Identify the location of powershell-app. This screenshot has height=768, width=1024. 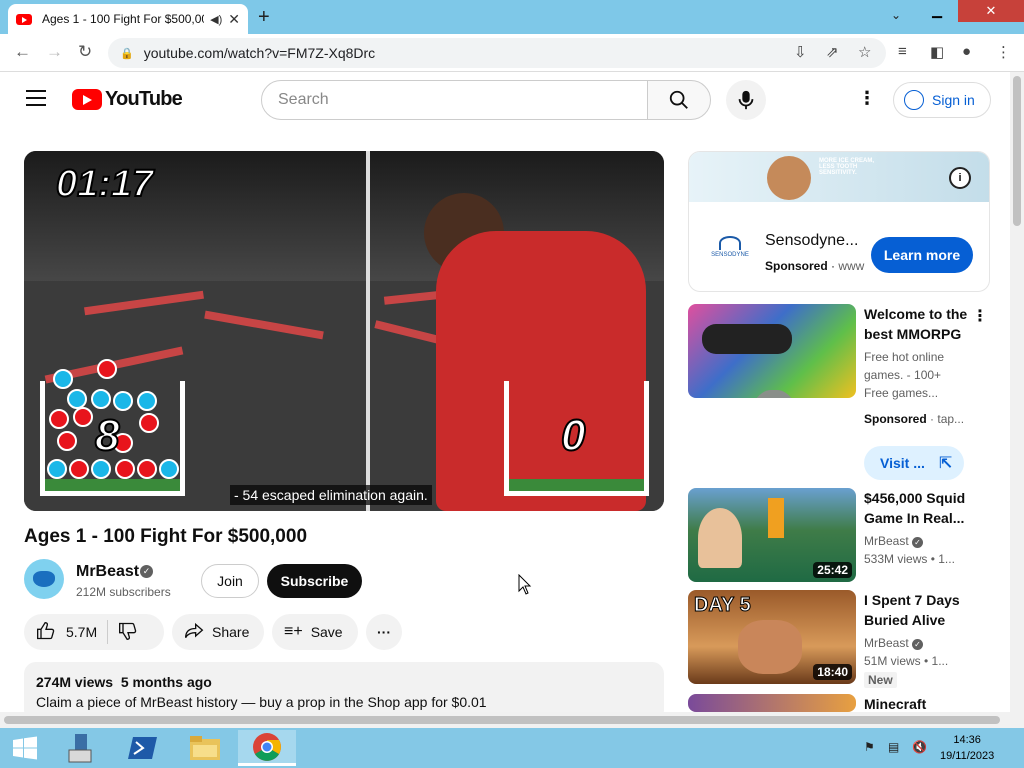
(143, 748).